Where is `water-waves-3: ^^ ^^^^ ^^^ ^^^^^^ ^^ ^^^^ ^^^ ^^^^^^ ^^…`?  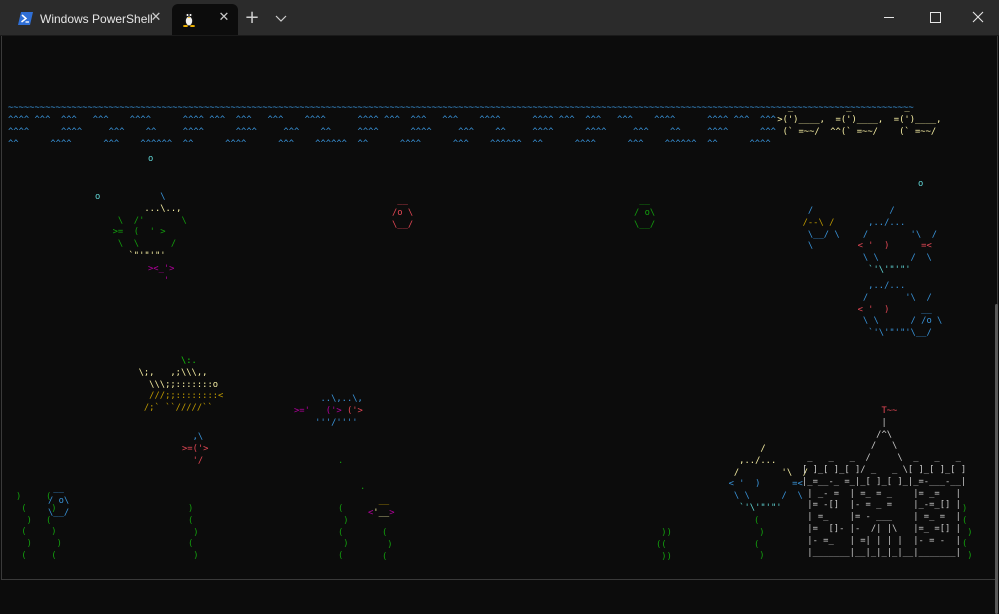
water-waves-3: ^^ ^^^^ ^^^ ^^^^^^ ^^ ^^^^ ^^^ ^^^^^^ ^^… is located at coordinates (389, 144).